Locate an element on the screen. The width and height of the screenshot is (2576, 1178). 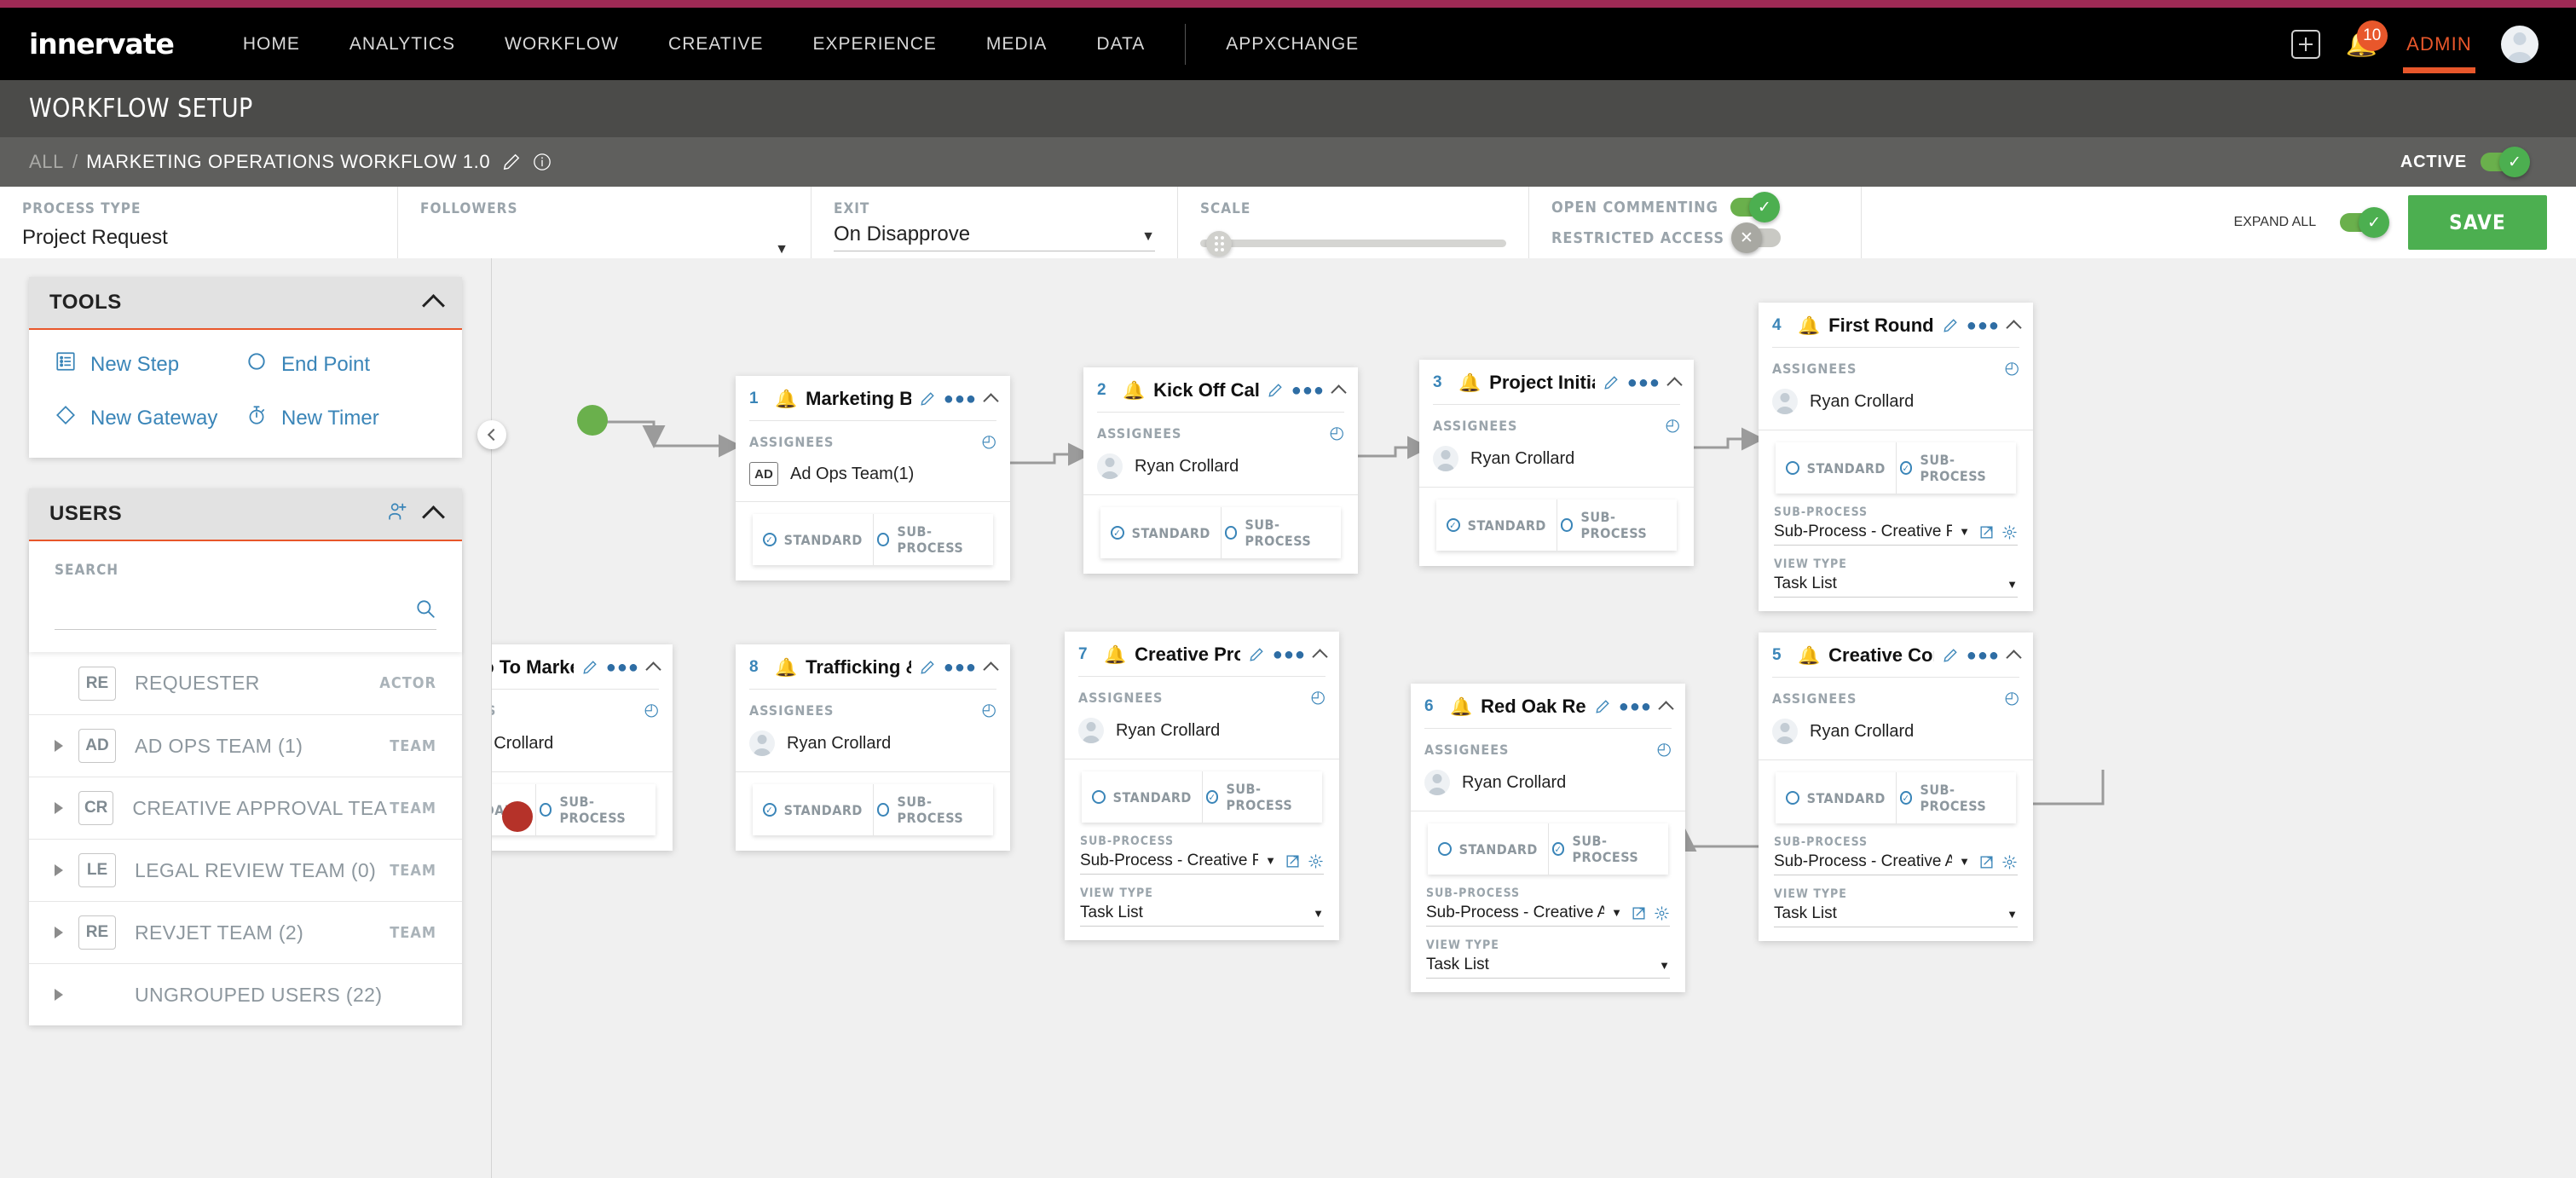
scale-field: SCALE is located at coordinates (1352, 222).